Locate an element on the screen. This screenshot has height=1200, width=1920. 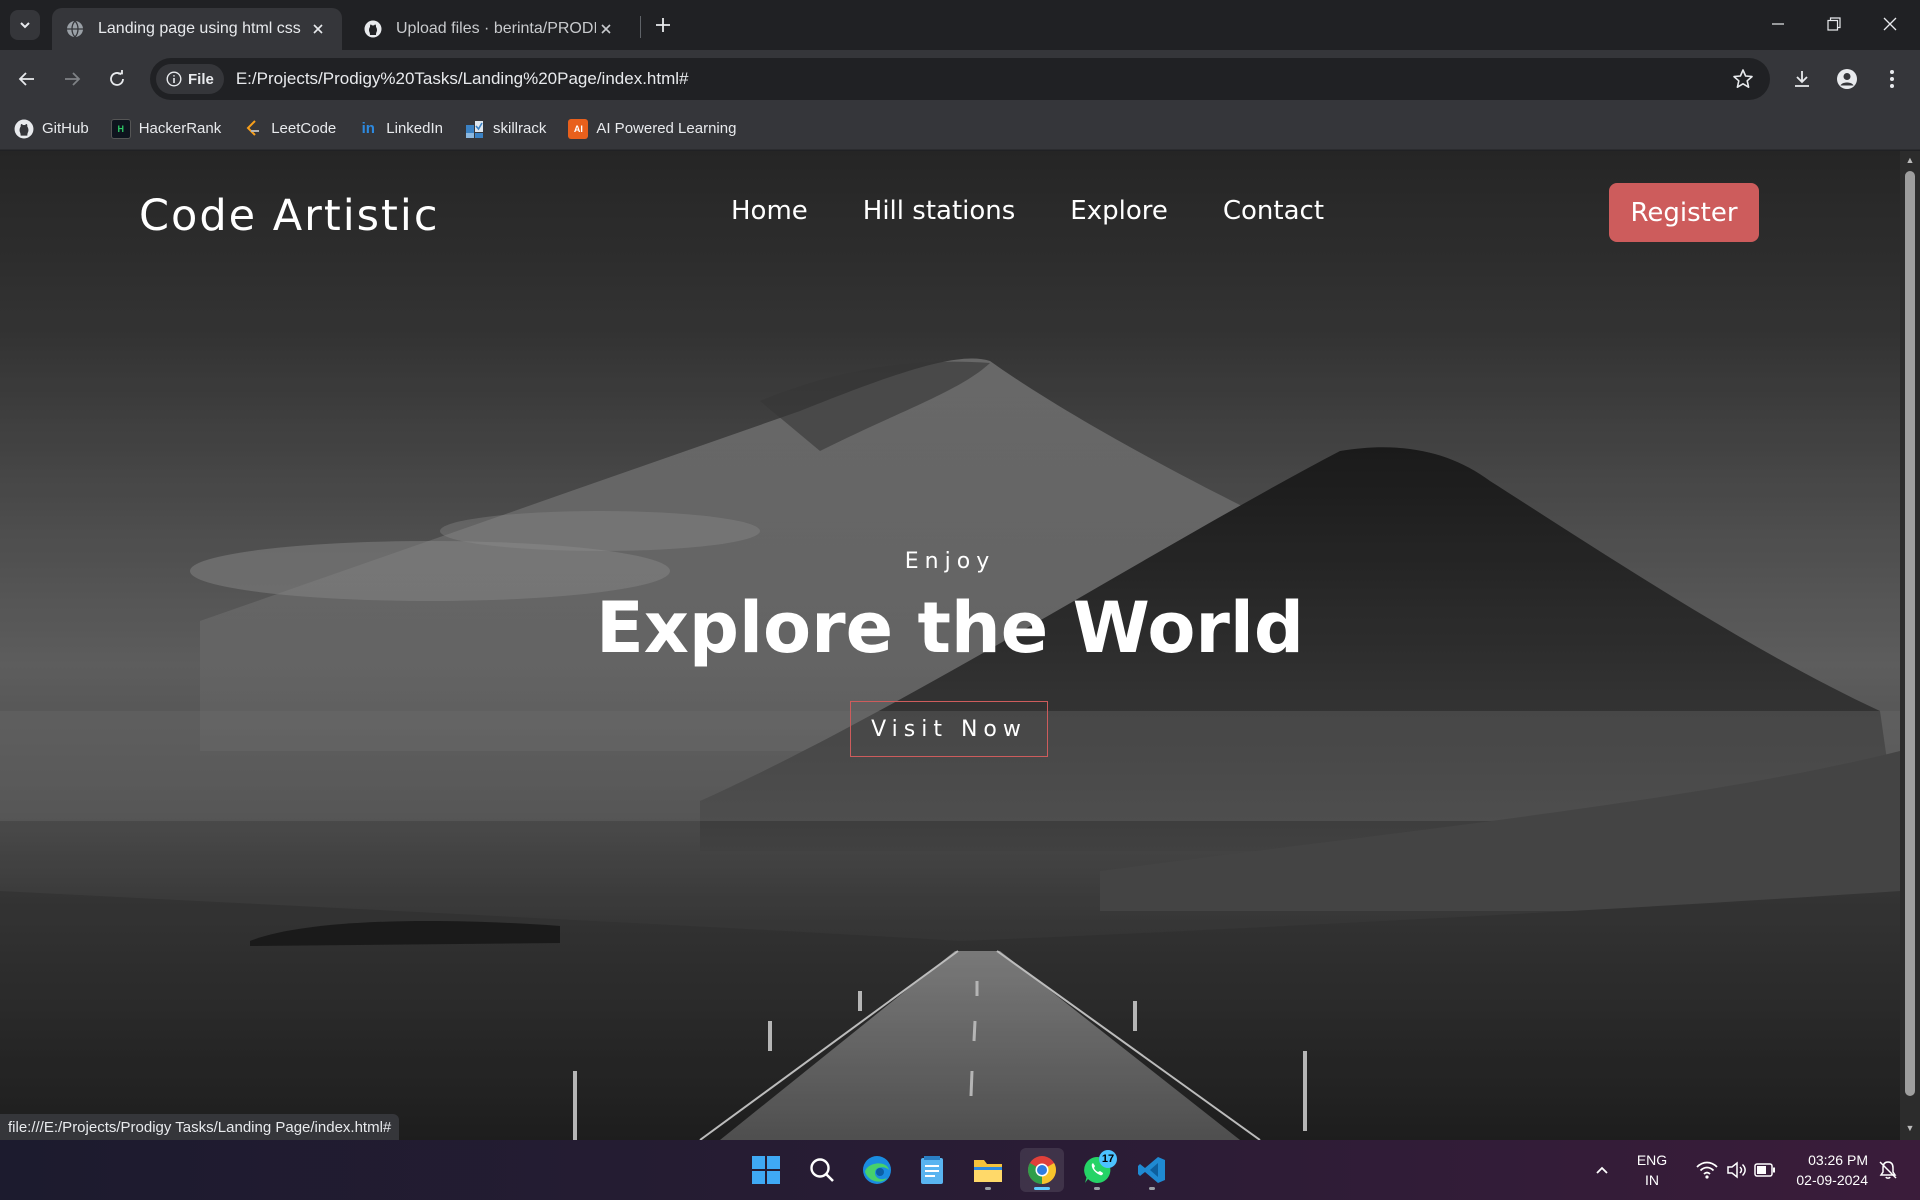
nav-link-hill-stations: Hill stations is located at coordinates (939, 211).